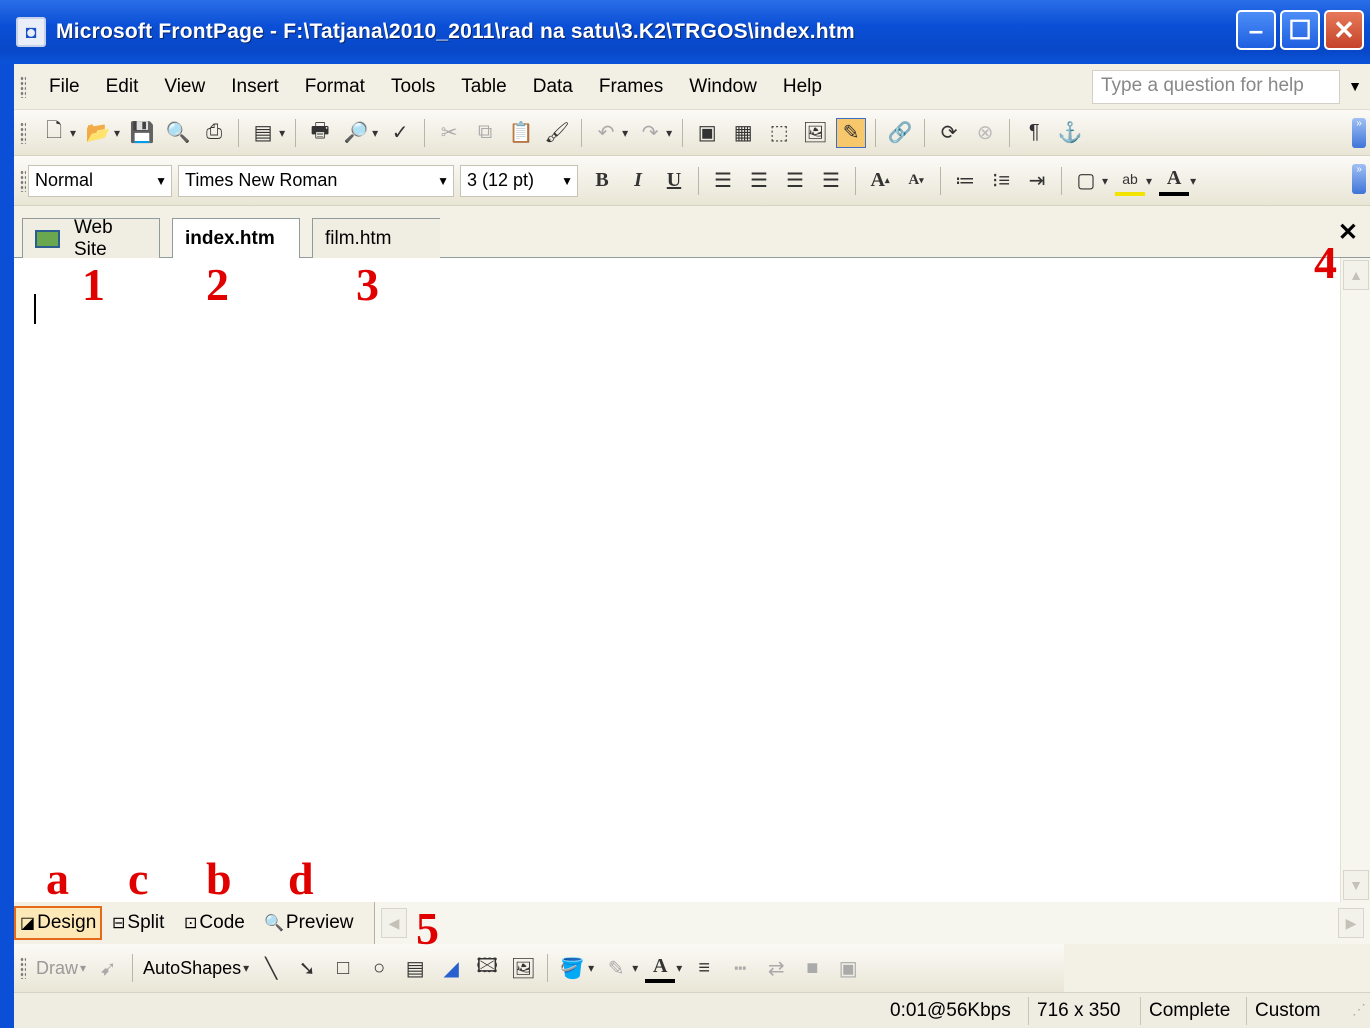  What do you see at coordinates (100, 180) in the screenshot?
I see `style-select: Normal ▼` at bounding box center [100, 180].